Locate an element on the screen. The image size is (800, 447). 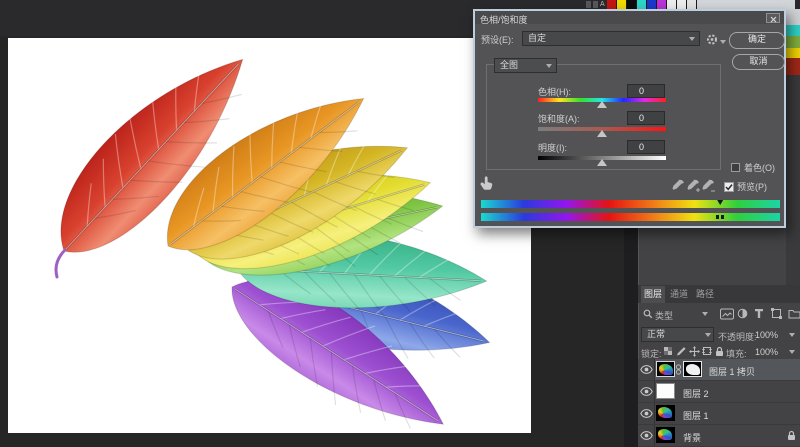
layer-list: 图层 1 拷贝 图层 2 图层 1 背景 is located at coordinates (719, 403).